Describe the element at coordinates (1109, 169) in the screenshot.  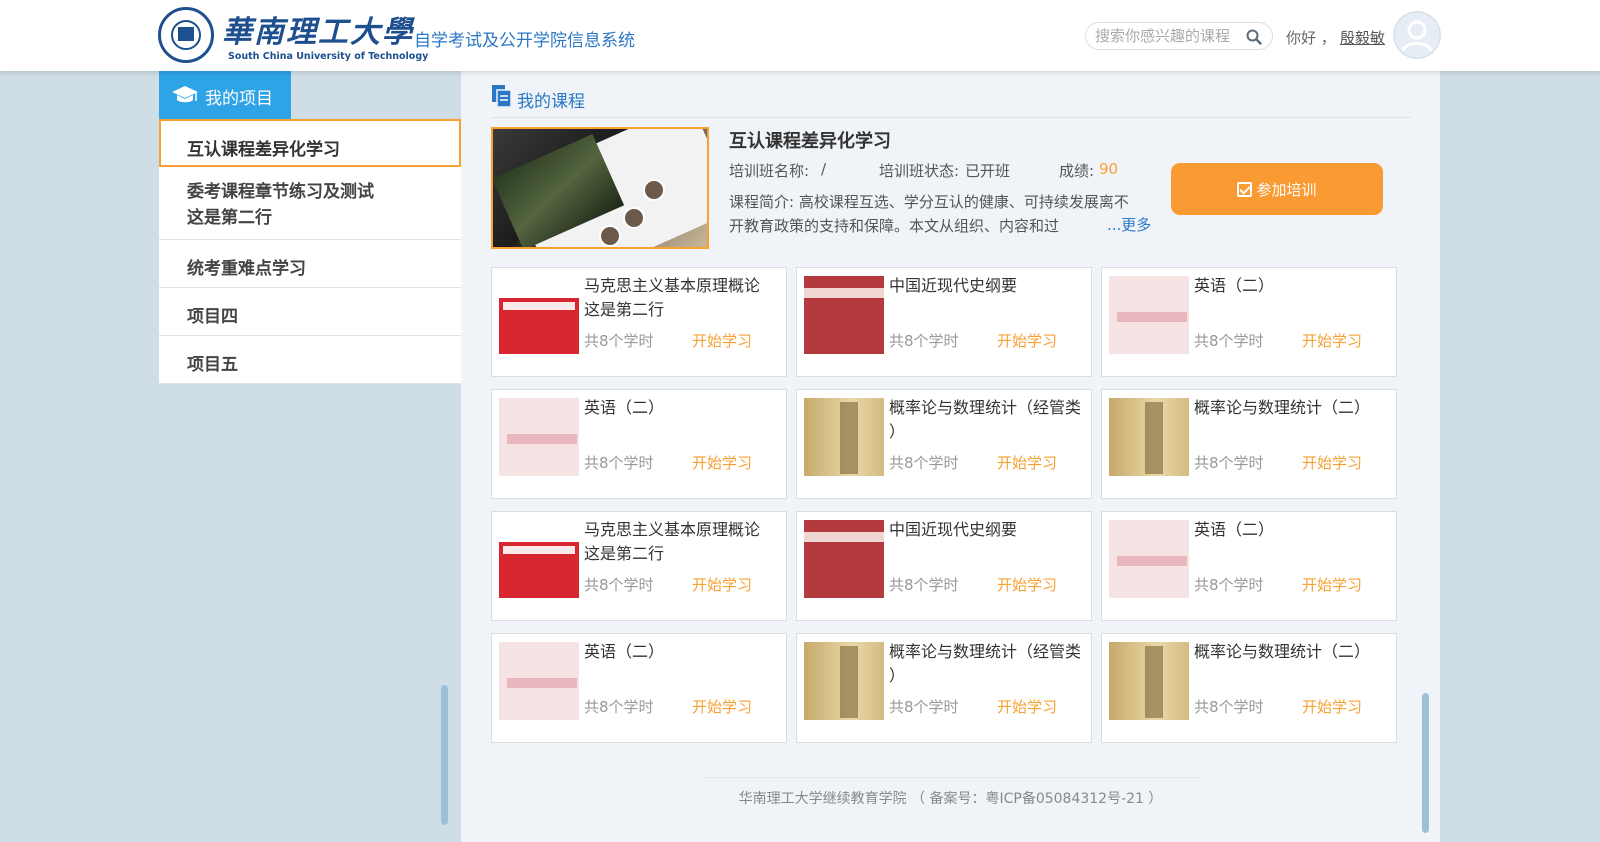
I see `score-value: 90` at that location.